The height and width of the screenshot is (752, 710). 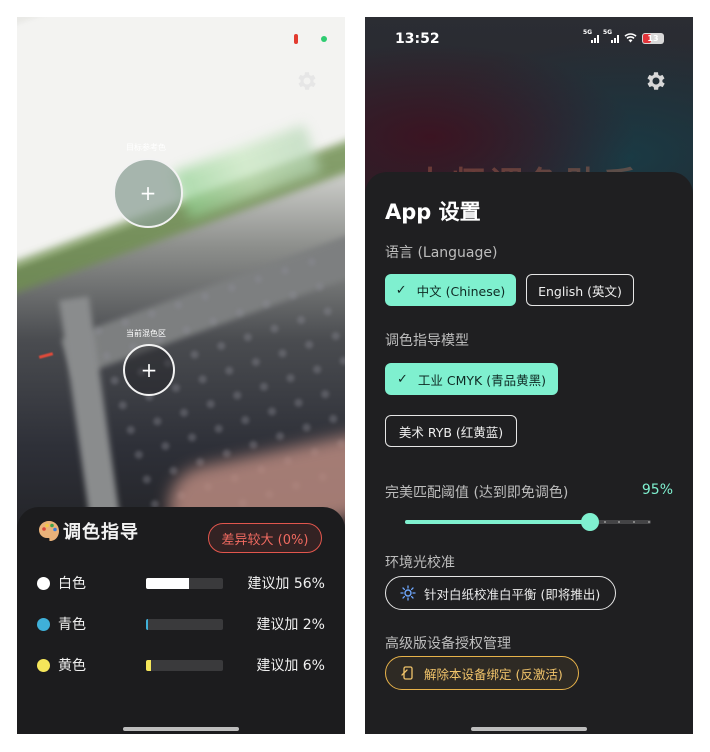 I want to click on model-option-cmyk: ✓ 工业 CMYK (青品黄黑), so click(x=471, y=379).